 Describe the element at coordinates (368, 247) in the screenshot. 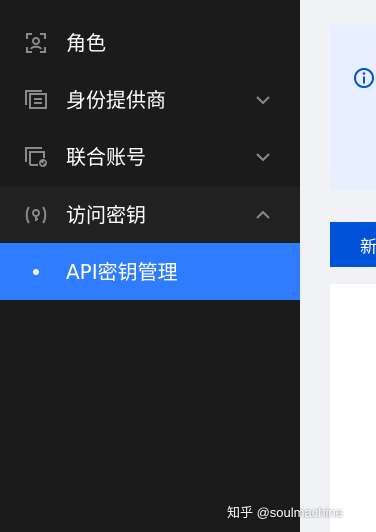

I see `new-button-label: 新` at that location.